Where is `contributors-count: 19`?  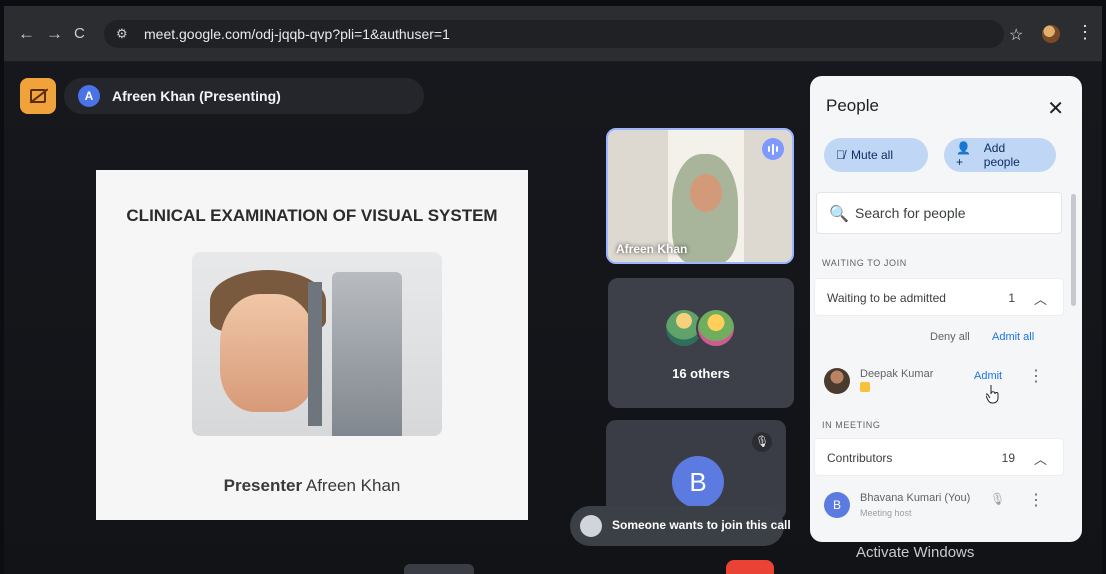 contributors-count: 19 is located at coordinates (1008, 458).